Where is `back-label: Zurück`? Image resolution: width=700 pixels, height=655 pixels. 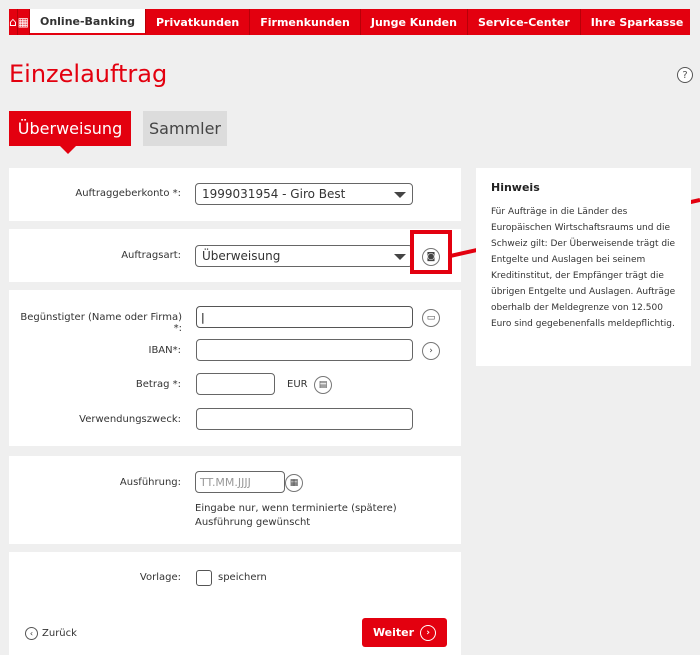 back-label: Zurück is located at coordinates (59, 633).